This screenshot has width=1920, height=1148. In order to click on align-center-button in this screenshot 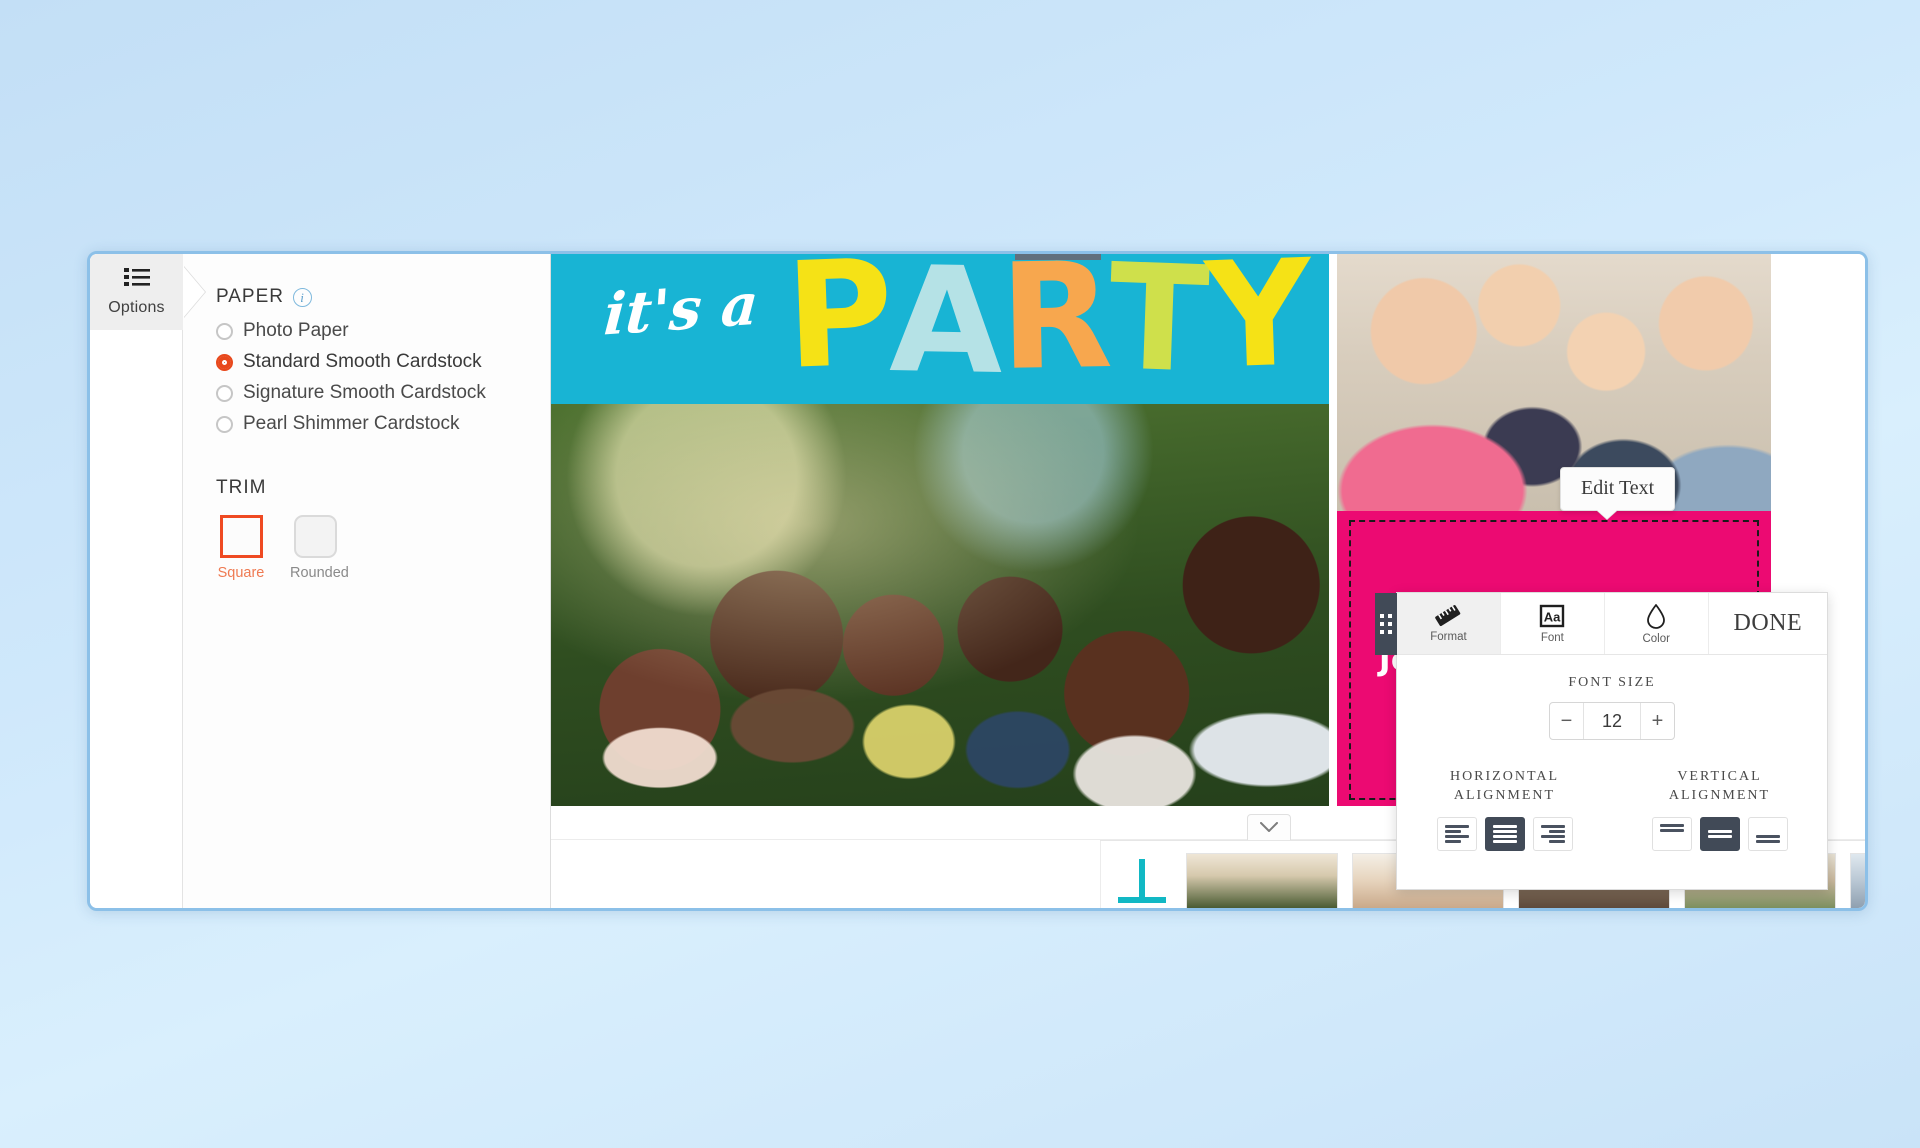, I will do `click(1504, 833)`.